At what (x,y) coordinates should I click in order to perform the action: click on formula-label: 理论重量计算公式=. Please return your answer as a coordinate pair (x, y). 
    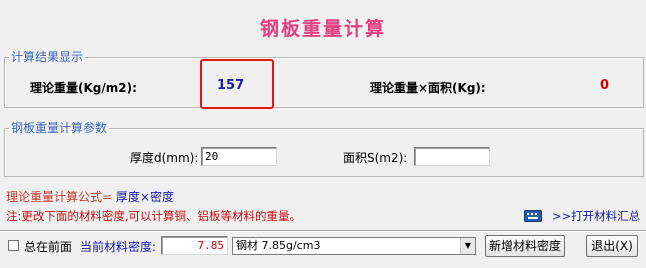
    Looking at the image, I should click on (59, 197).